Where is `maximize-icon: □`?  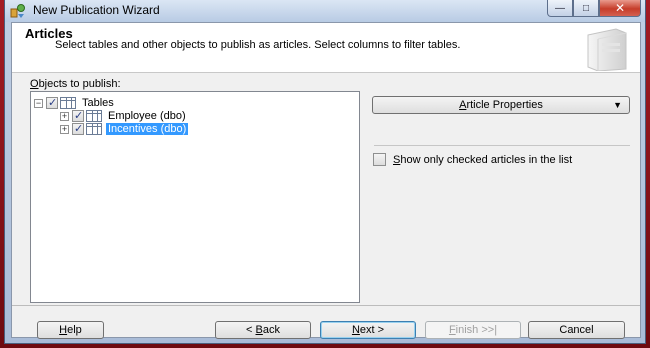
maximize-icon: □ is located at coordinates (586, 8).